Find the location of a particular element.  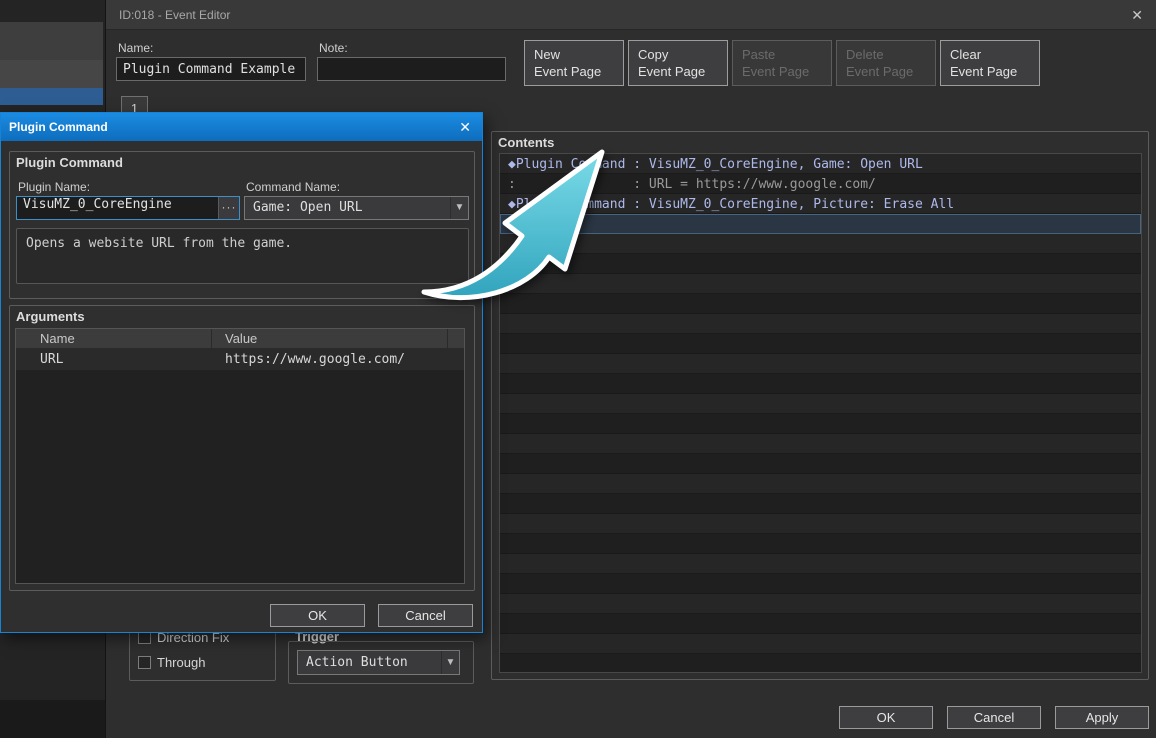

arguments-table-header: Name Value is located at coordinates (240, 339).